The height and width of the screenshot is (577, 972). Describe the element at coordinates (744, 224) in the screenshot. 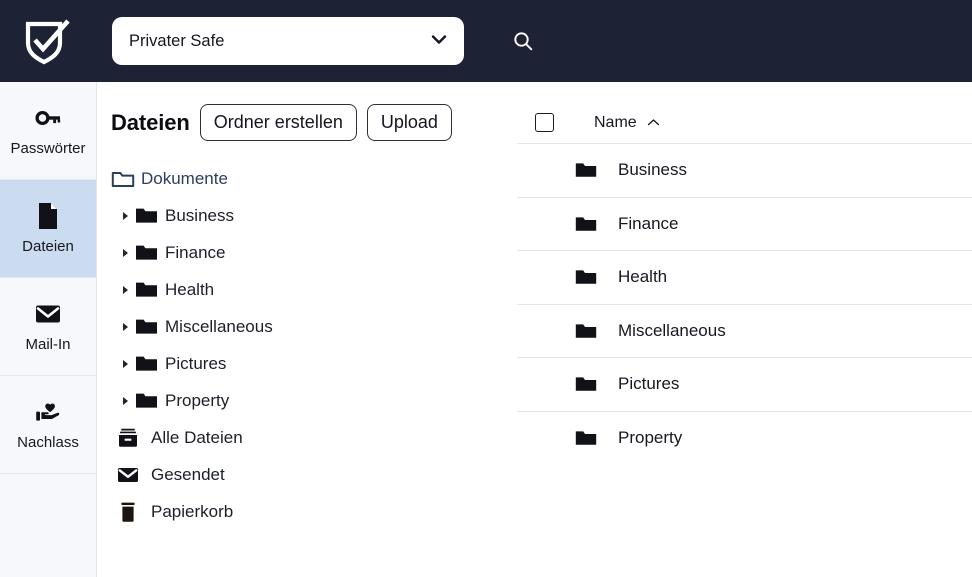

I see `table-row: Finance` at that location.